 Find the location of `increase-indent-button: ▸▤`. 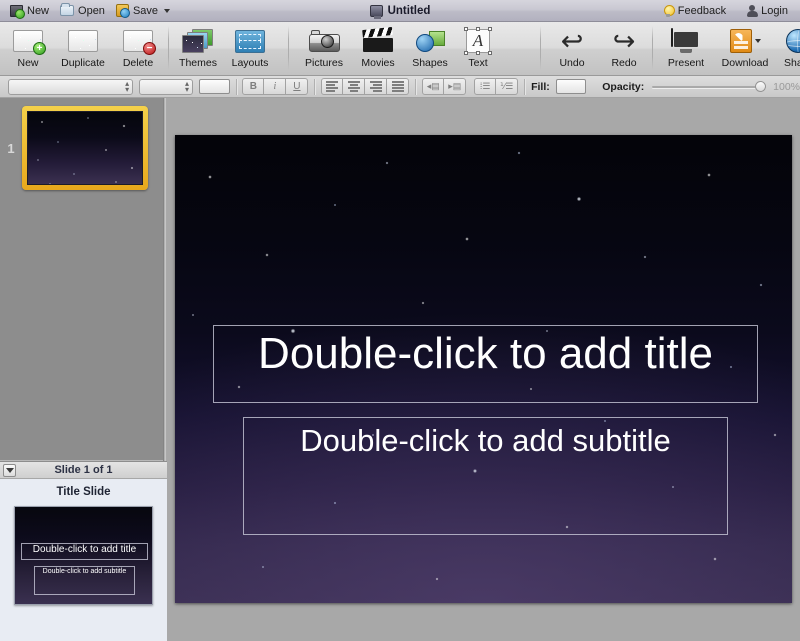

increase-indent-button: ▸▤ is located at coordinates (455, 86).